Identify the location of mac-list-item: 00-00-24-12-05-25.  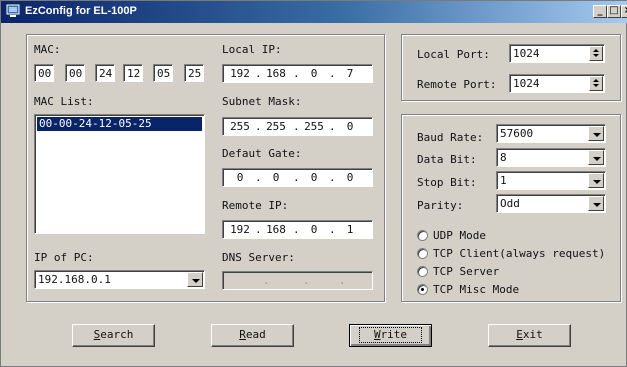
(119, 124).